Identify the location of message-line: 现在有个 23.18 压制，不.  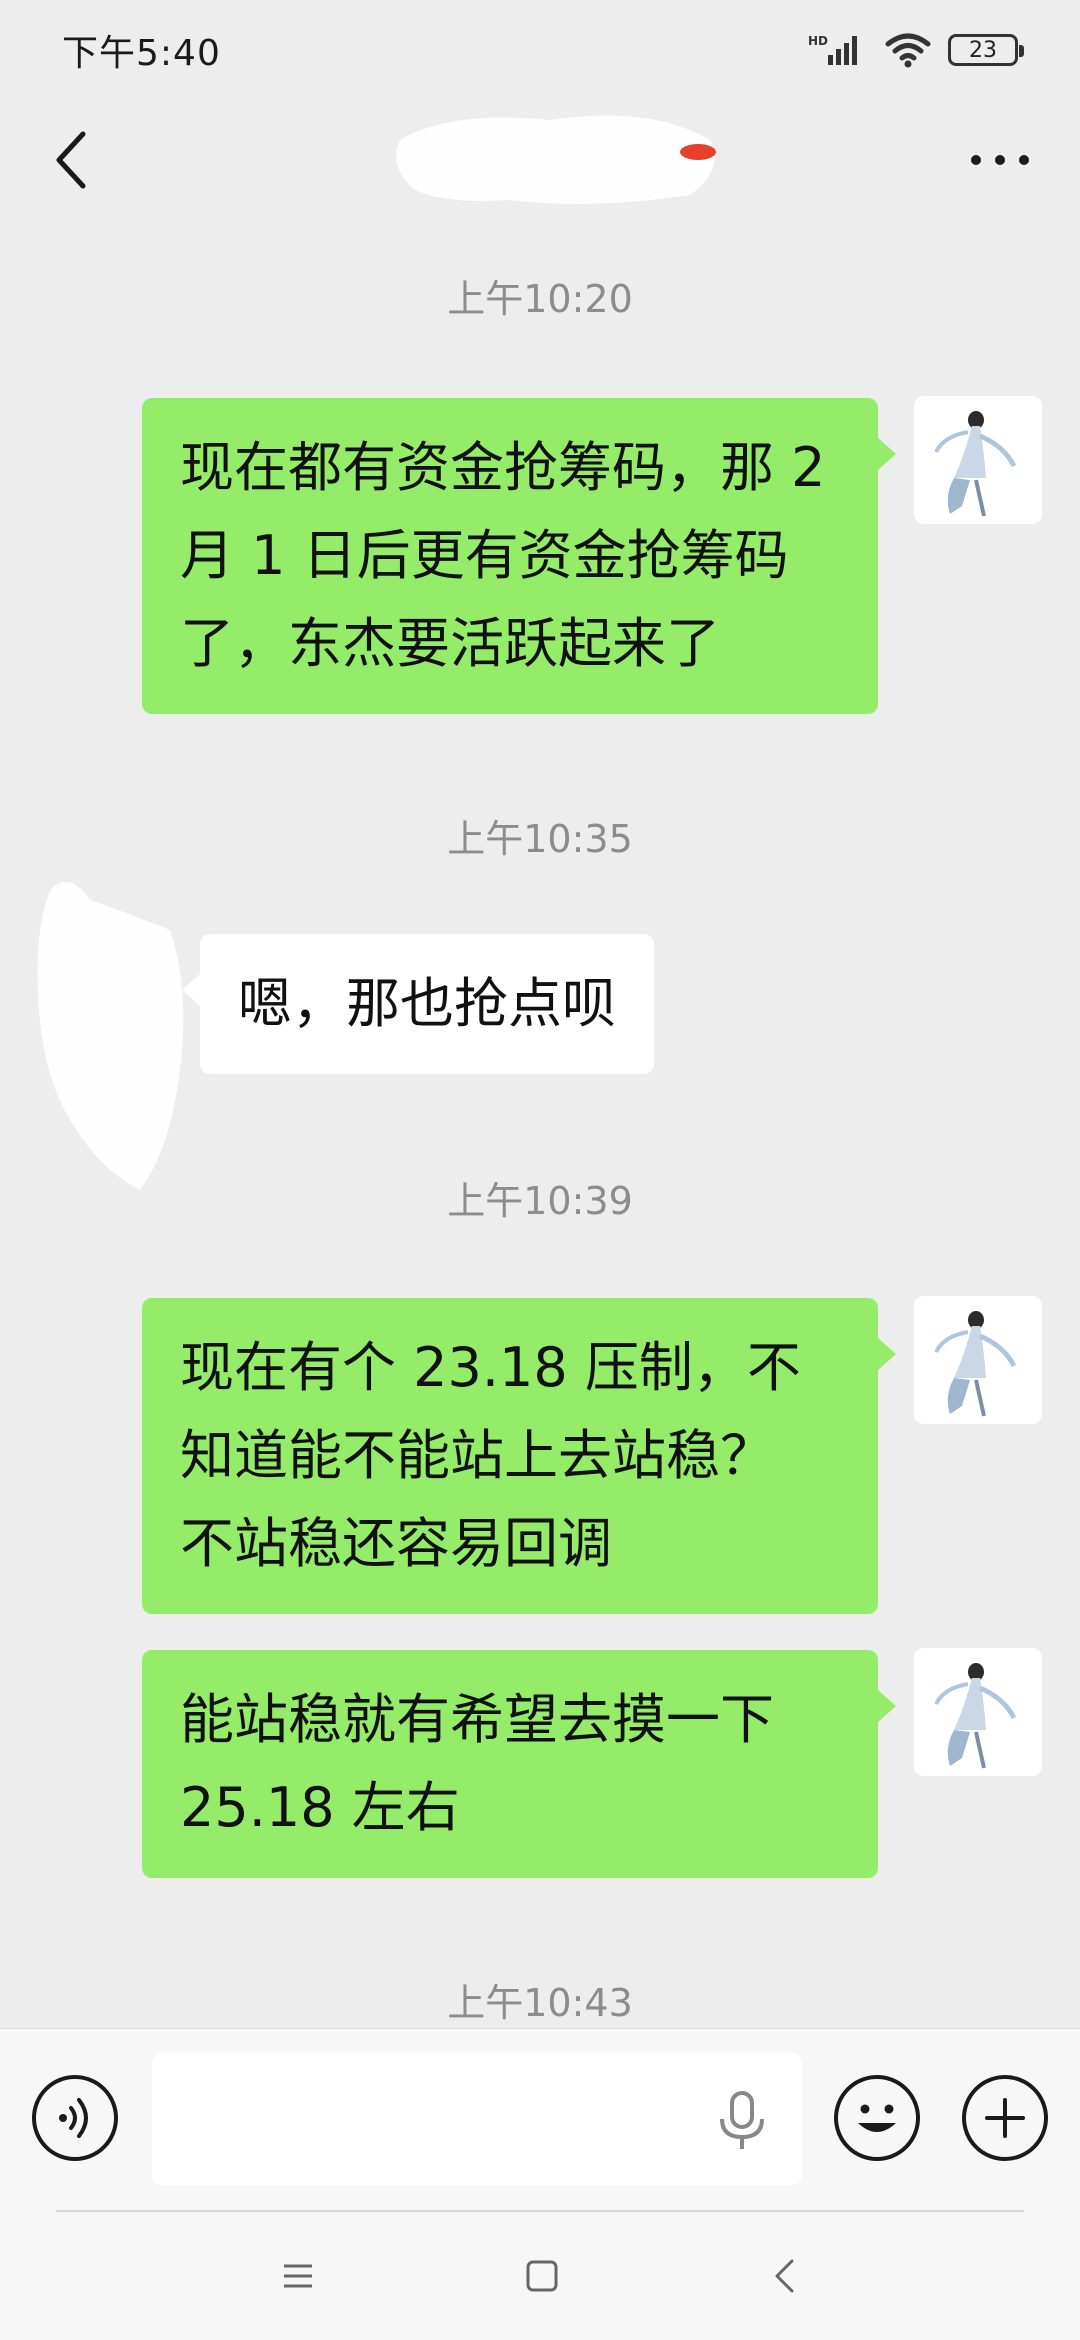
(490, 1367).